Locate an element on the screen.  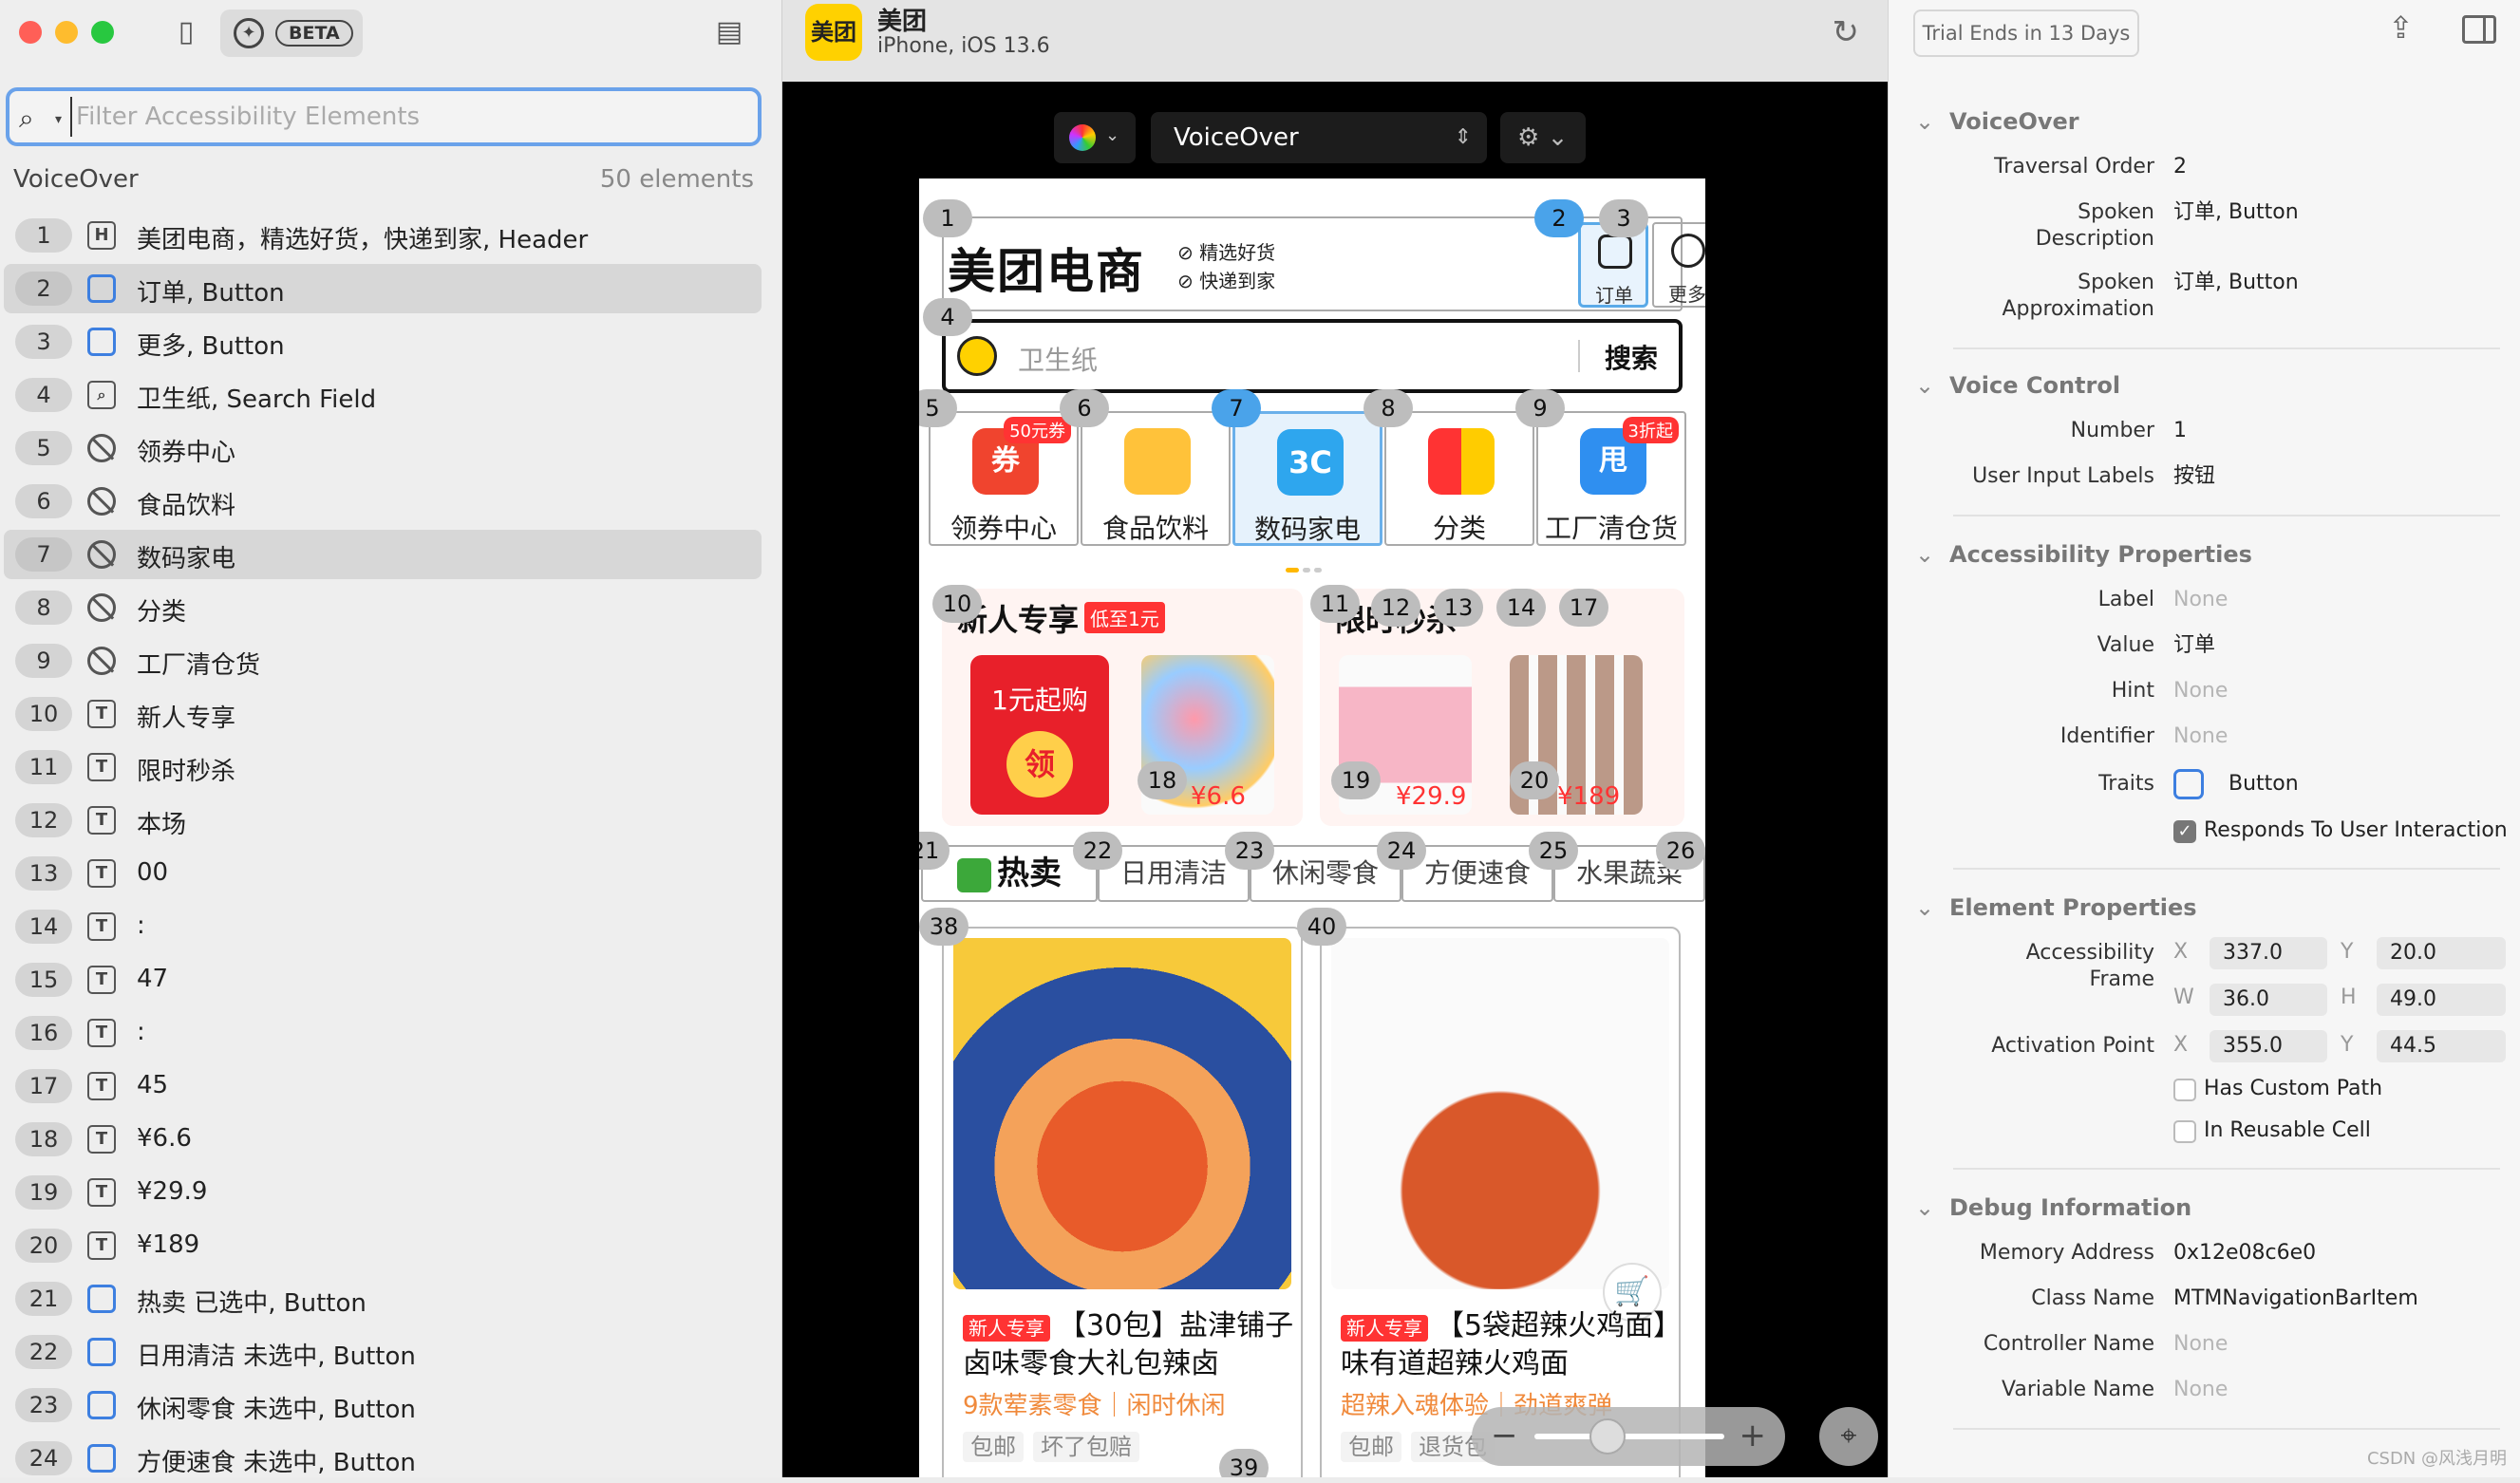
responds-checkbox: ✓ is located at coordinates (2184, 831).